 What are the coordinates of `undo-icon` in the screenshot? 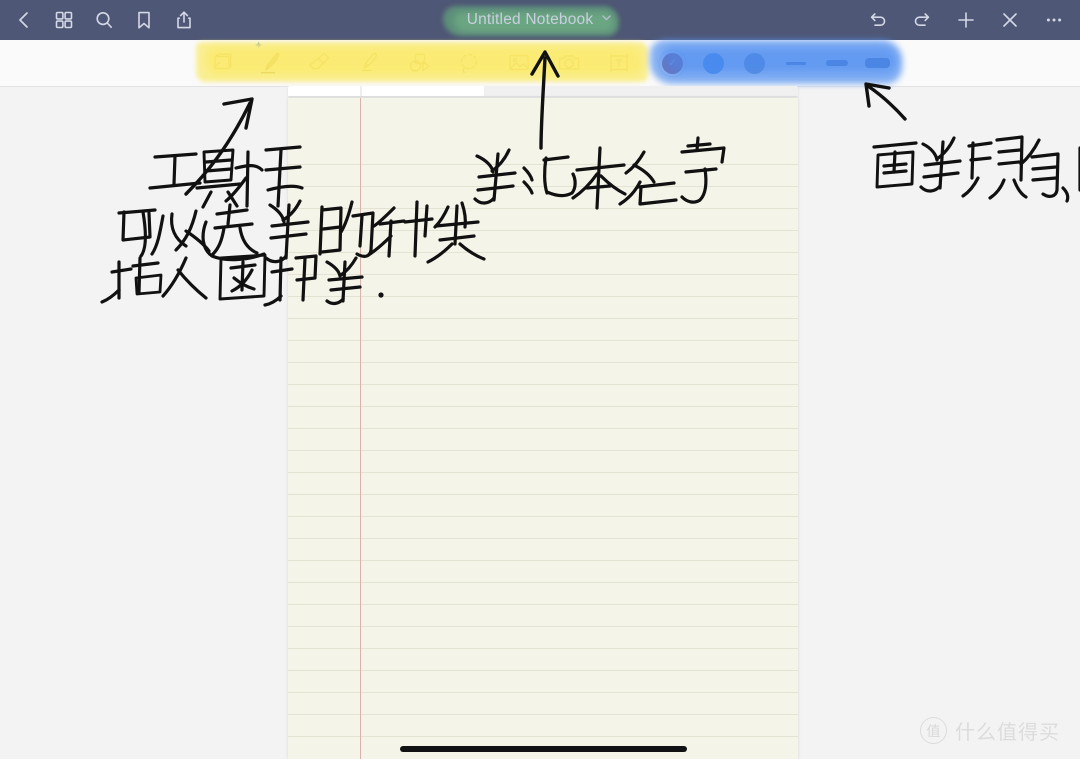 It's located at (878, 20).